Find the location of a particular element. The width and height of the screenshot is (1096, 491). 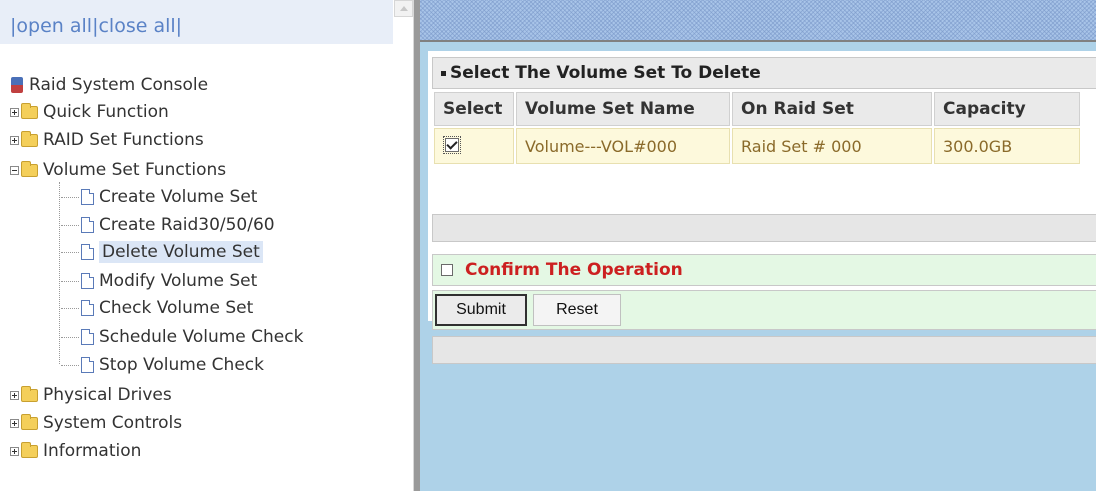

open-close-links: |open all|close all| is located at coordinates (96, 26).